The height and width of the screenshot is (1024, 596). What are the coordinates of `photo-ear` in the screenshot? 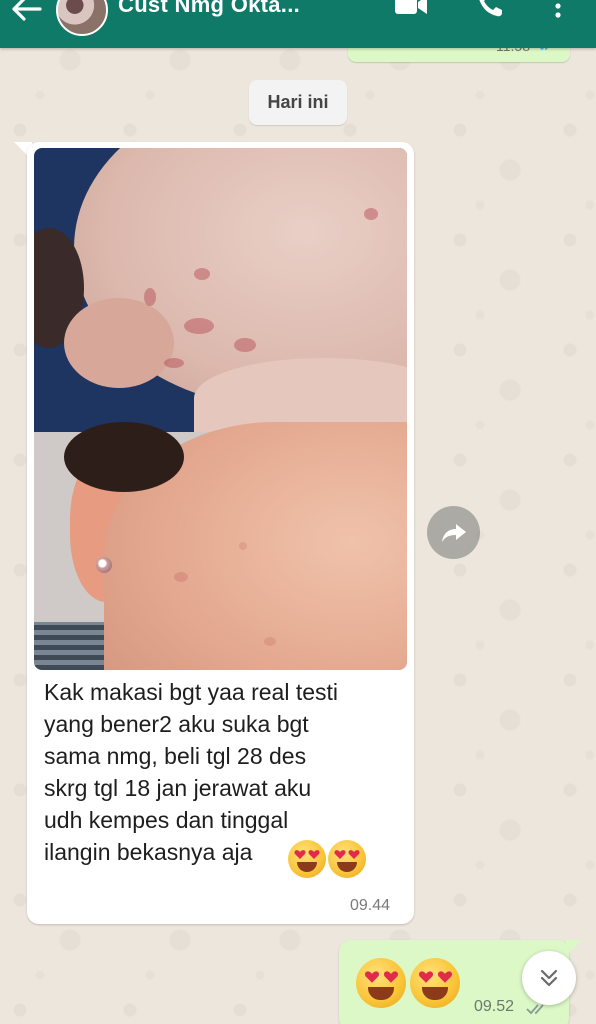 It's located at (119, 343).